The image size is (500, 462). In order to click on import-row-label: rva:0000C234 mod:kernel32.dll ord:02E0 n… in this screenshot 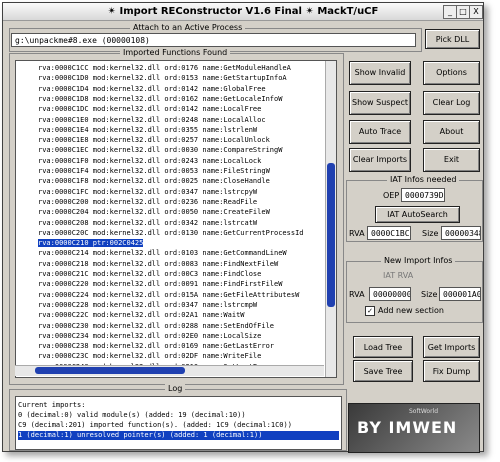, I will do `click(150, 335)`.